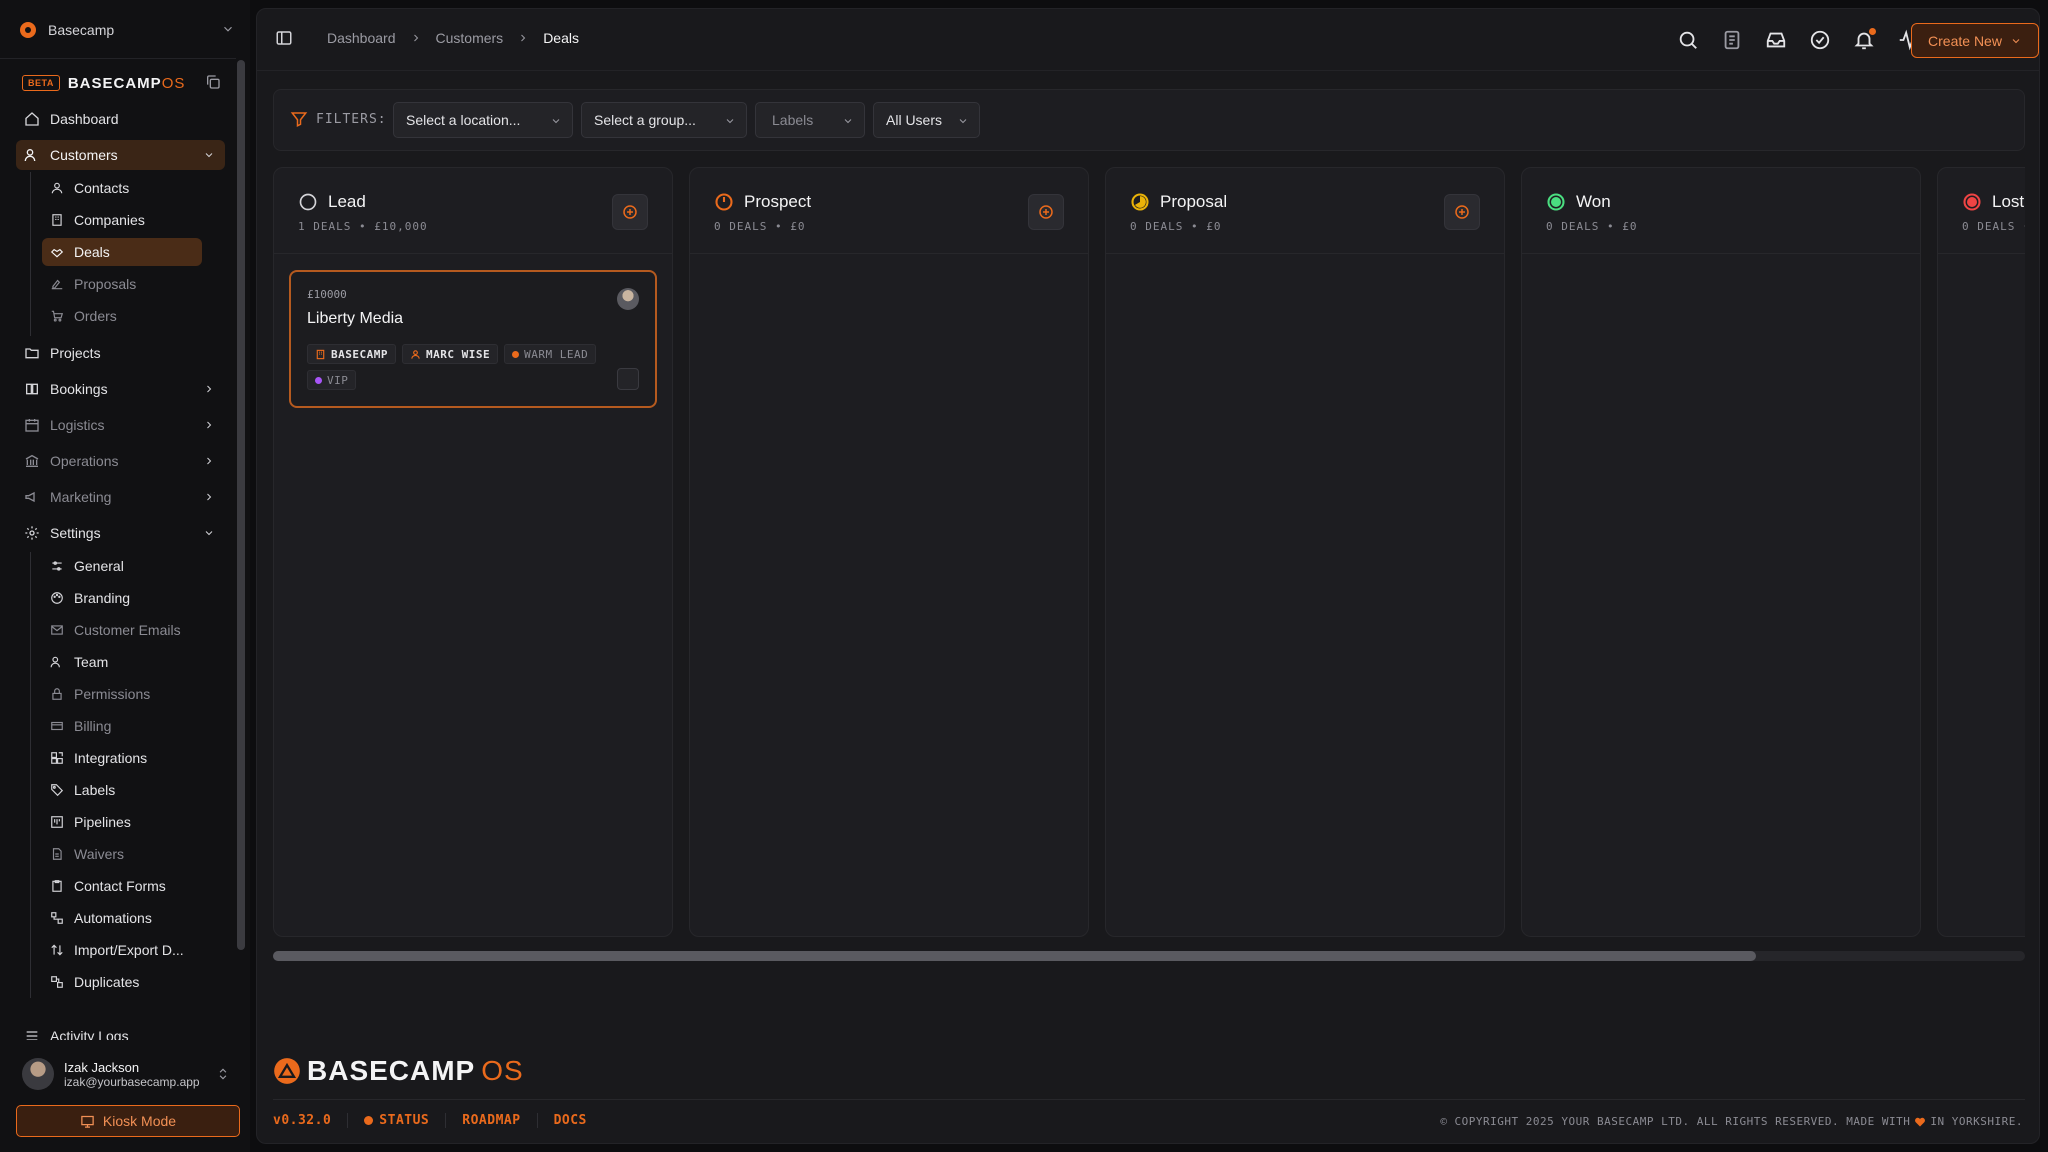 Image resolution: width=2048 pixels, height=1152 pixels. What do you see at coordinates (470, 38) in the screenshot?
I see `breadcrumb-customers: Customers` at bounding box center [470, 38].